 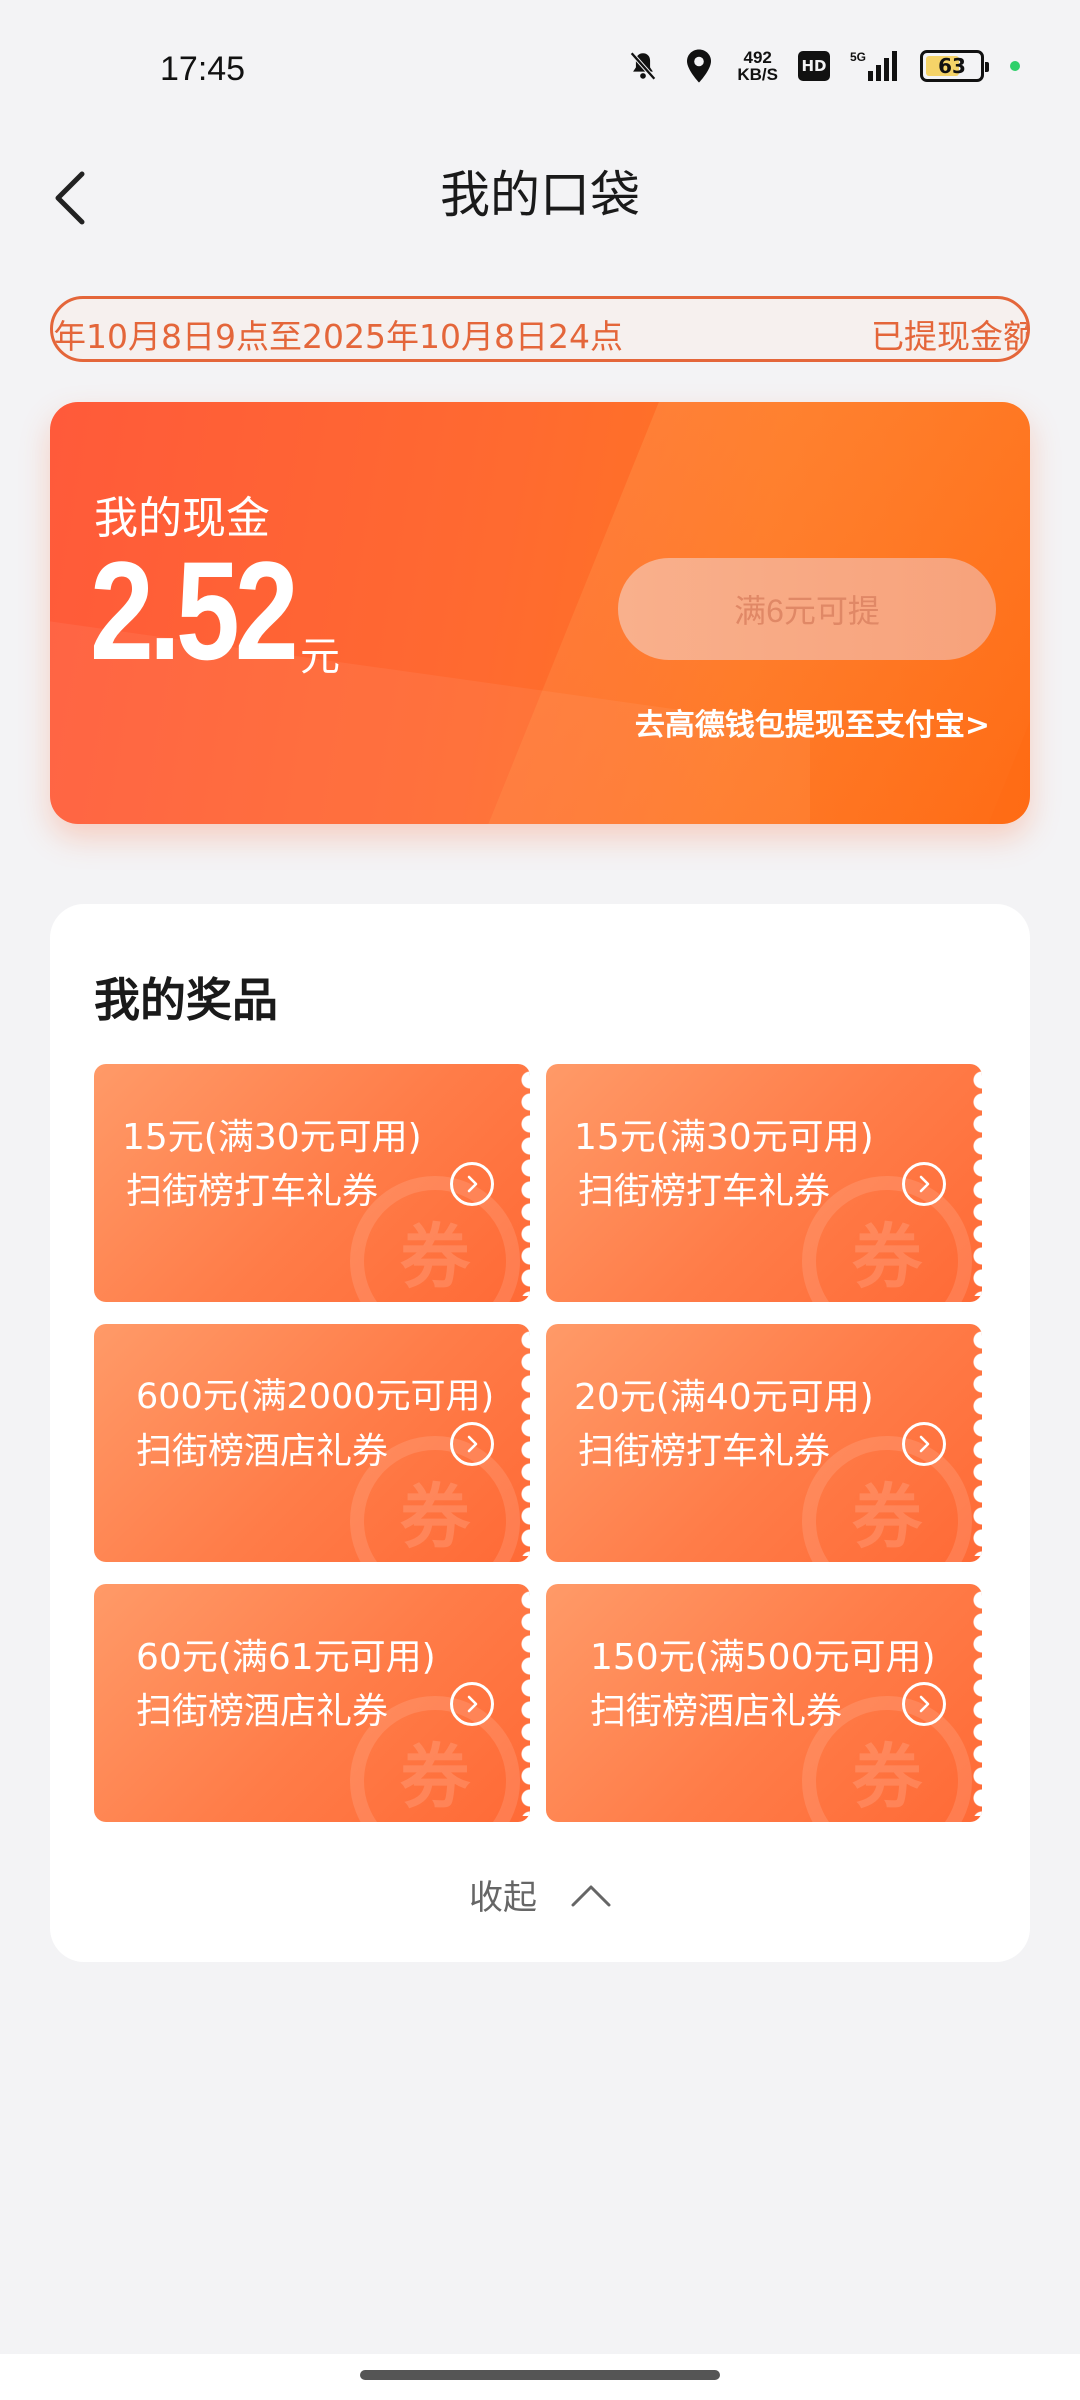 What do you see at coordinates (858, 57) in the screenshot?
I see `svg-text: 5G` at bounding box center [858, 57].